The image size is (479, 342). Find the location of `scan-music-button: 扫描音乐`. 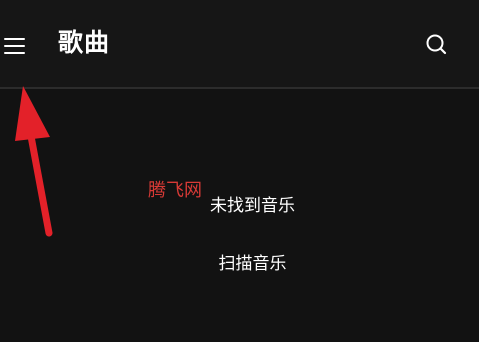

scan-music-button: 扫描音乐 is located at coordinates (252, 264).